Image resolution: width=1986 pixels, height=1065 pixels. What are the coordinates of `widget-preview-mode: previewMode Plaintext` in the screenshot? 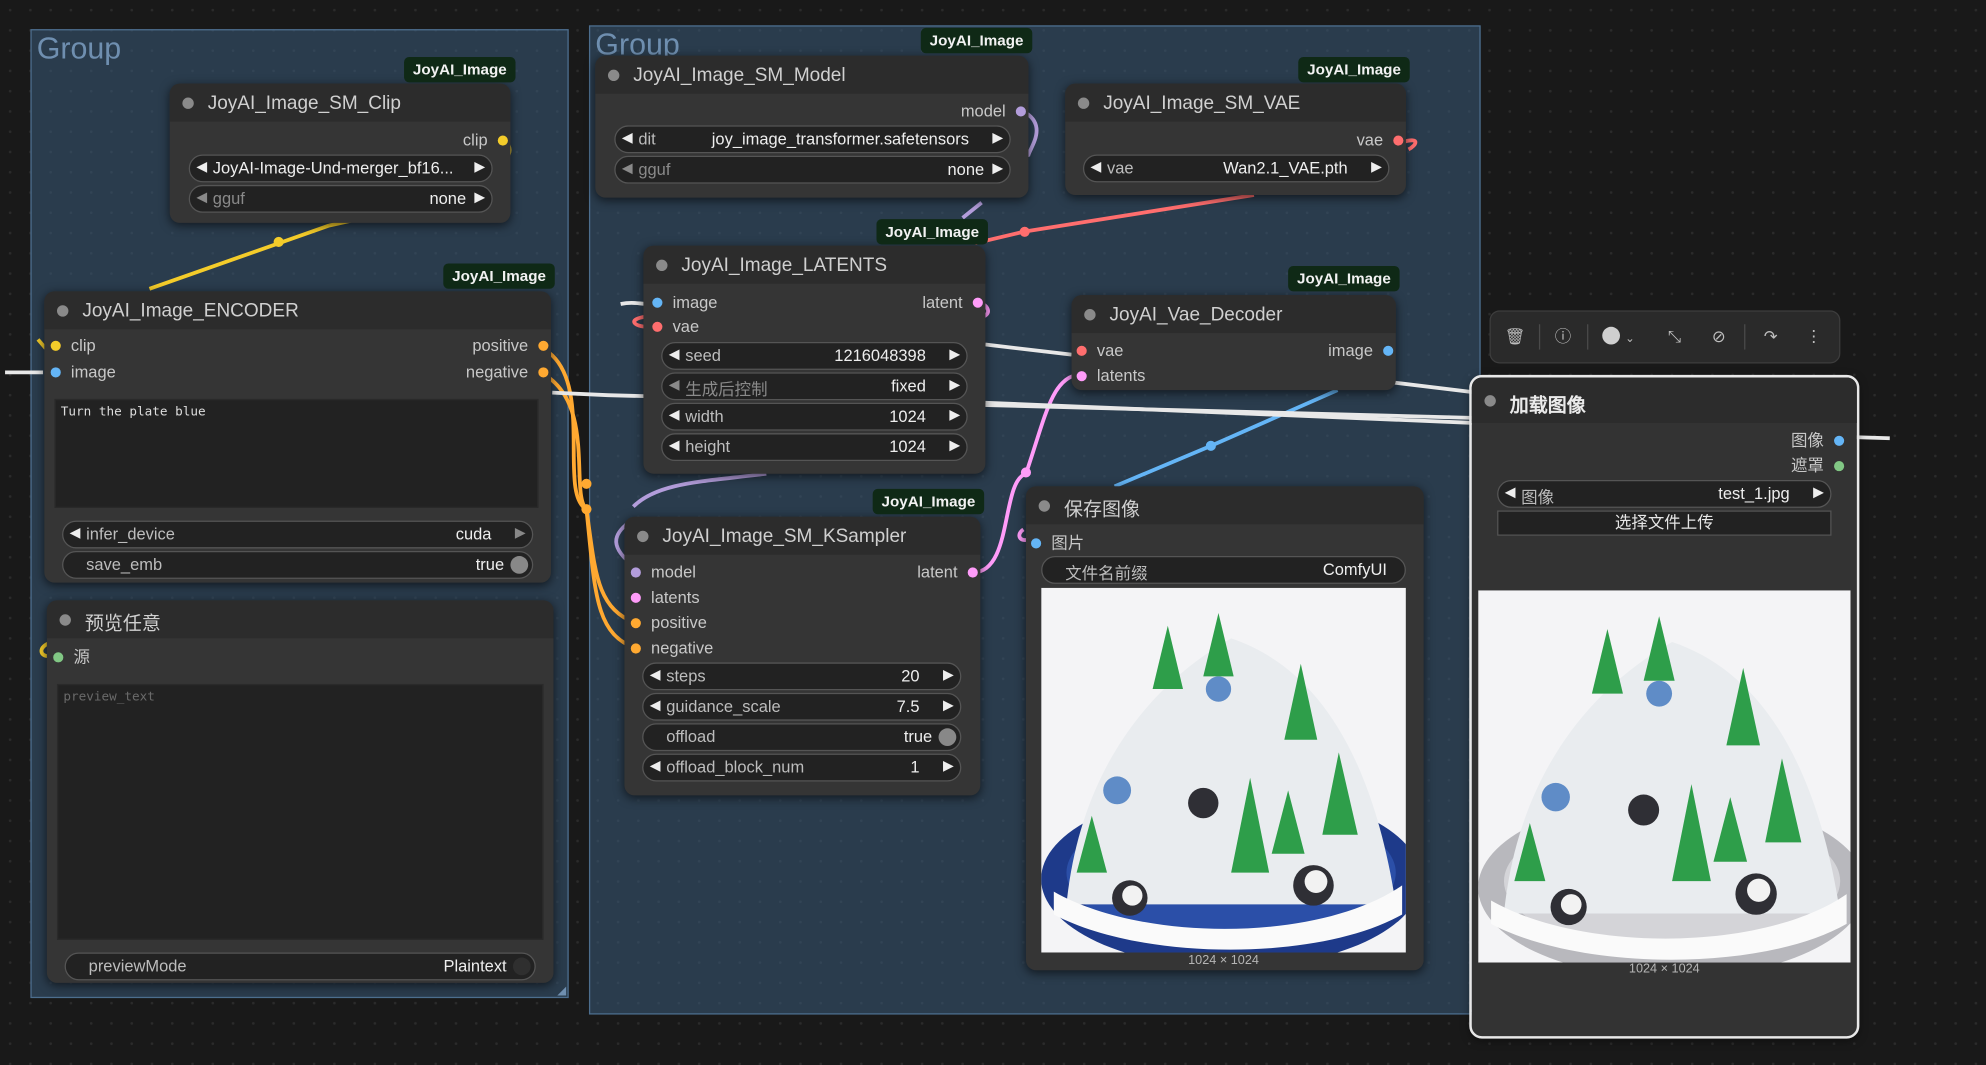 It's located at (300, 966).